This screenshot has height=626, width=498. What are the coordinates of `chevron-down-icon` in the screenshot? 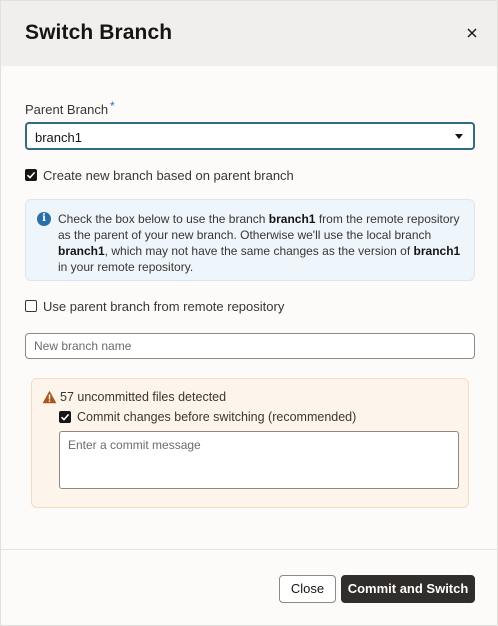 It's located at (459, 136).